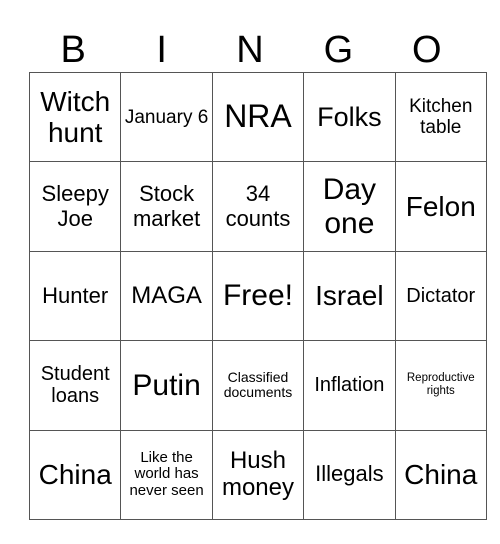 The height and width of the screenshot is (544, 500). I want to click on header-letter-g: G, so click(338, 50).